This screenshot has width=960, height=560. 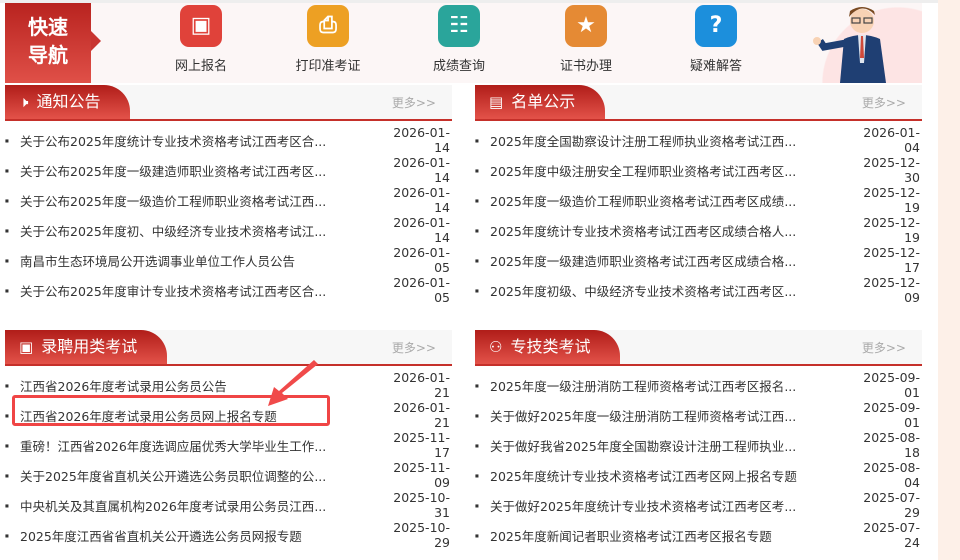 I want to click on panel-title: 通知公告, so click(x=68, y=101).